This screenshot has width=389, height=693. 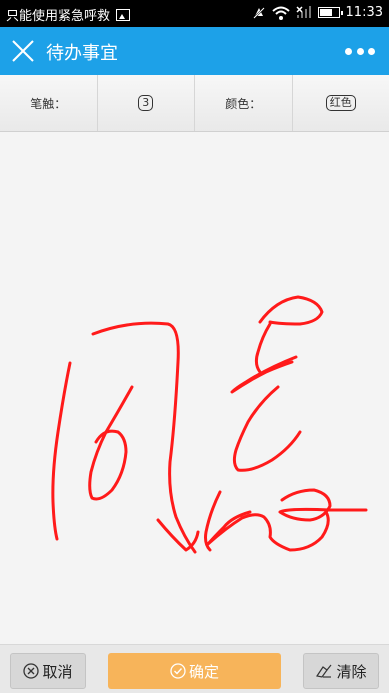 I want to click on confirm-button: 确定, so click(x=194, y=671).